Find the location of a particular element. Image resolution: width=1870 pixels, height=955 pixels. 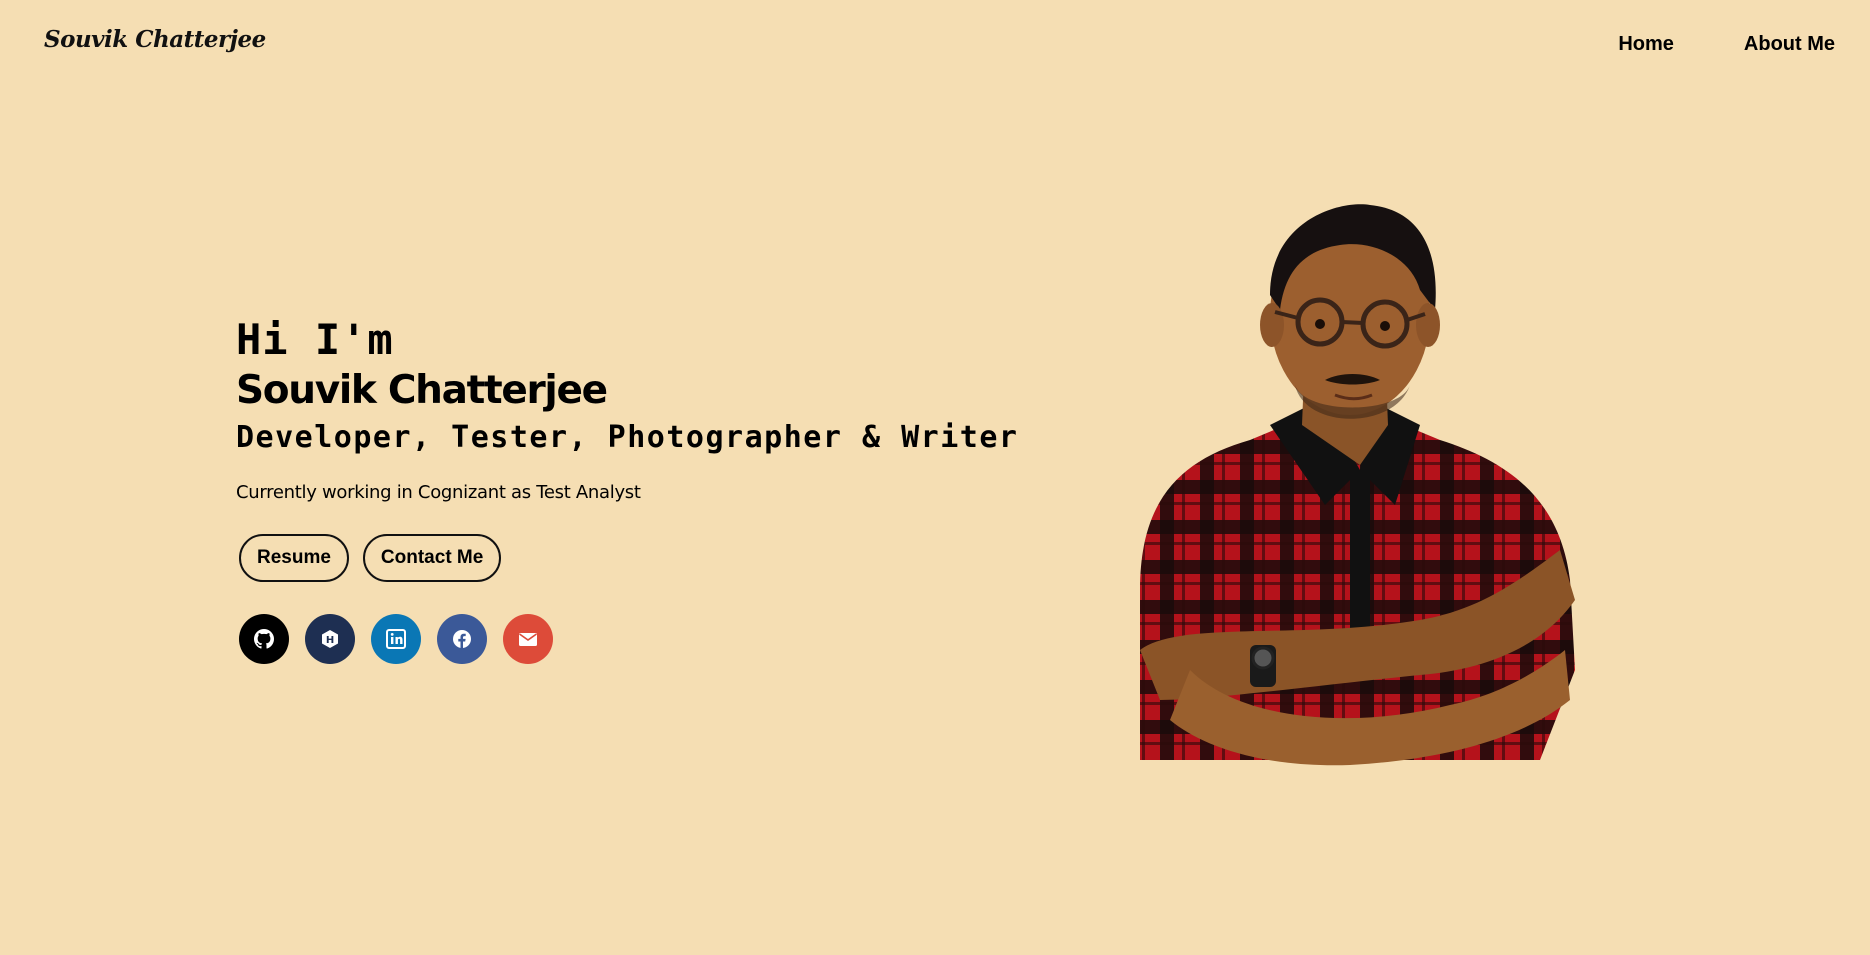

linkedin-link is located at coordinates (396, 639).